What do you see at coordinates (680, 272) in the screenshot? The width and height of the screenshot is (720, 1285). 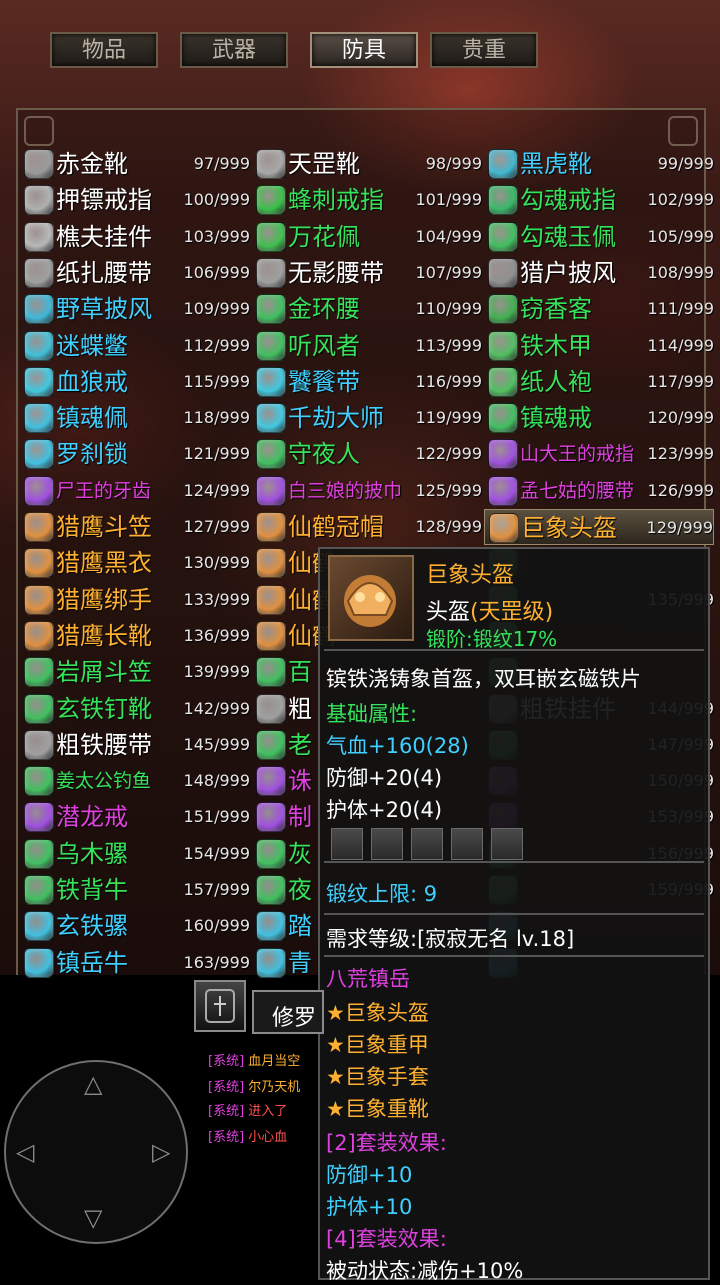 I see `item-count: 108/999` at bounding box center [680, 272].